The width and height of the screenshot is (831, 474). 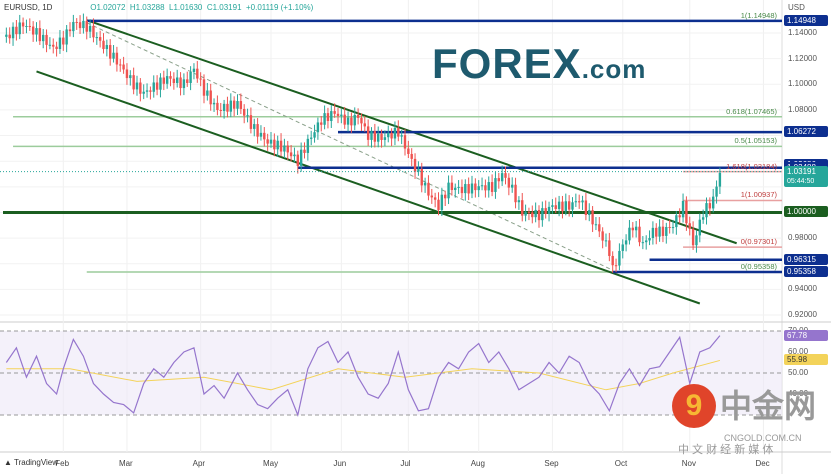 I want to click on tradingview-brand: ▲ TradingView, so click(x=31, y=462).